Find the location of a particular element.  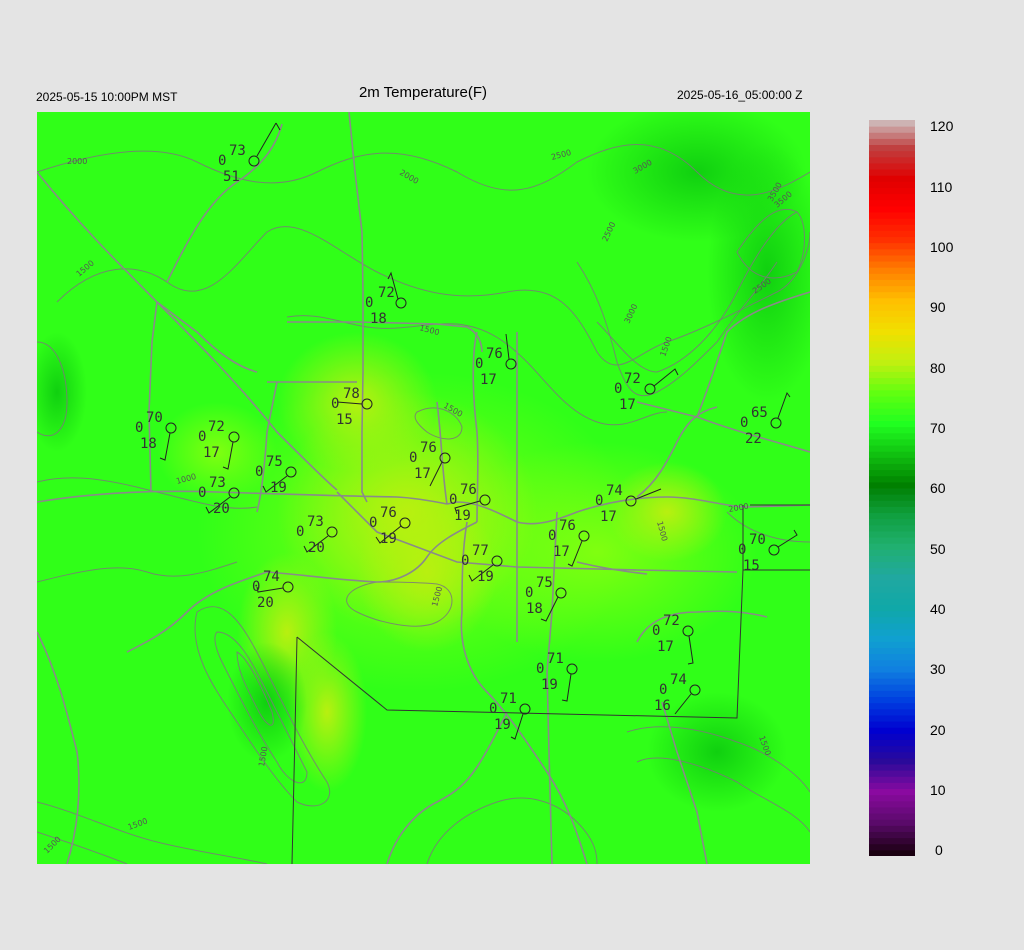

colorbar-tick: 70 is located at coordinates (938, 428).